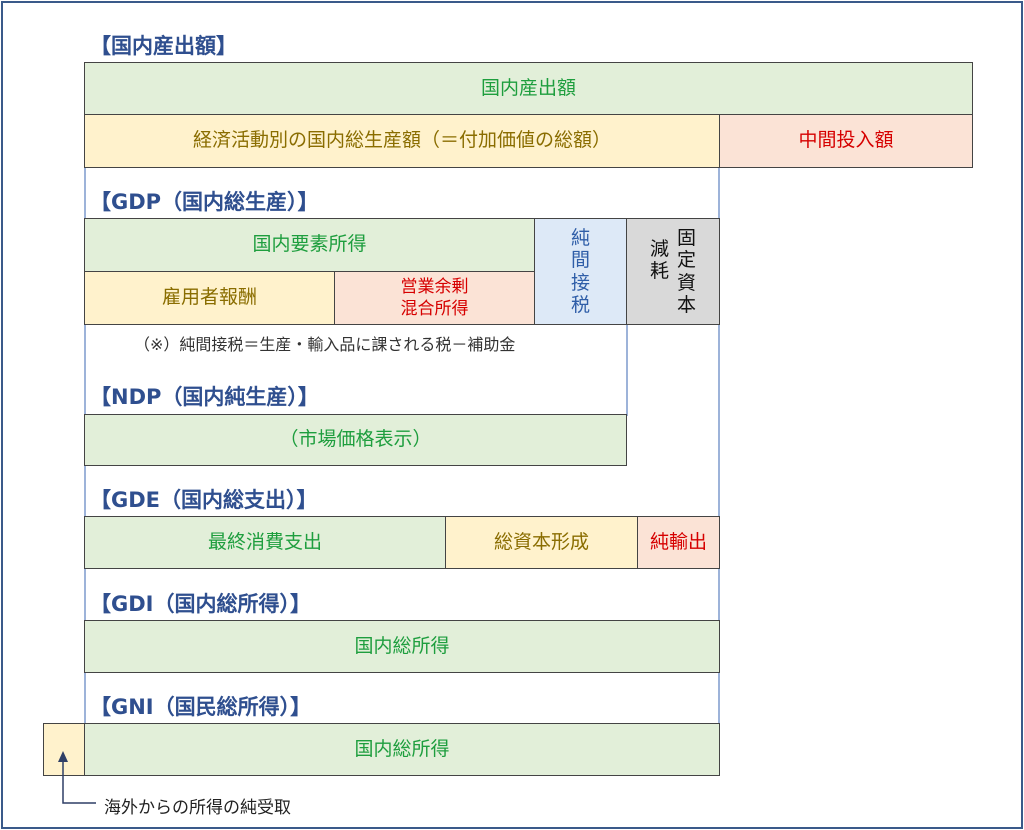 This screenshot has width=1024, height=830. I want to click on net-income-abroad-arrow, so click(77, 777).